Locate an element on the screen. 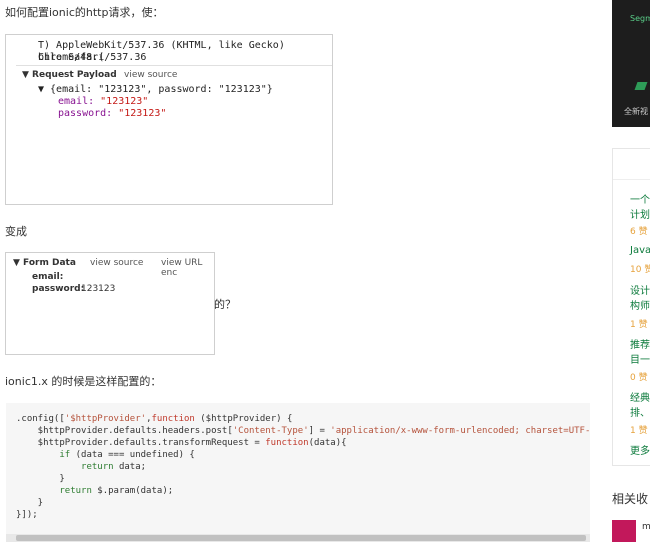 The image size is (650, 542). divider is located at coordinates (174, 65).